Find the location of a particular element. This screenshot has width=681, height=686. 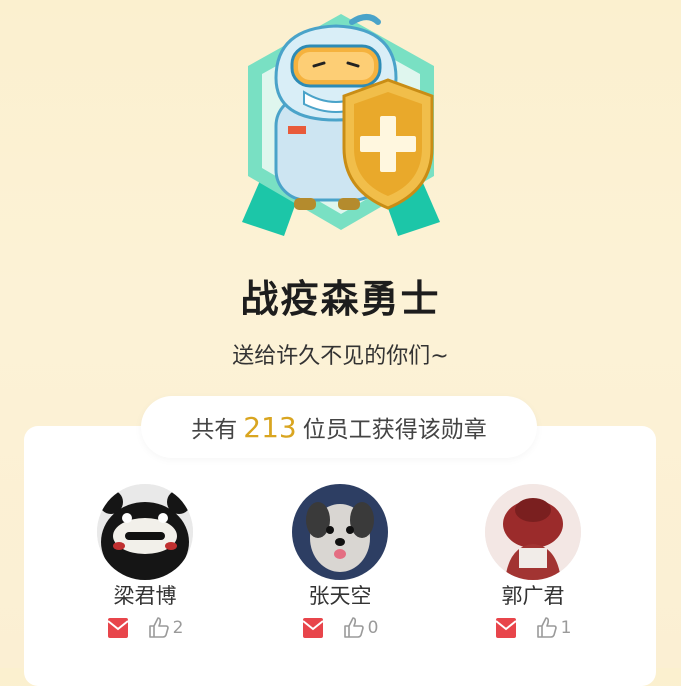

member-item: 梁君博 2 is located at coordinates (145, 562).